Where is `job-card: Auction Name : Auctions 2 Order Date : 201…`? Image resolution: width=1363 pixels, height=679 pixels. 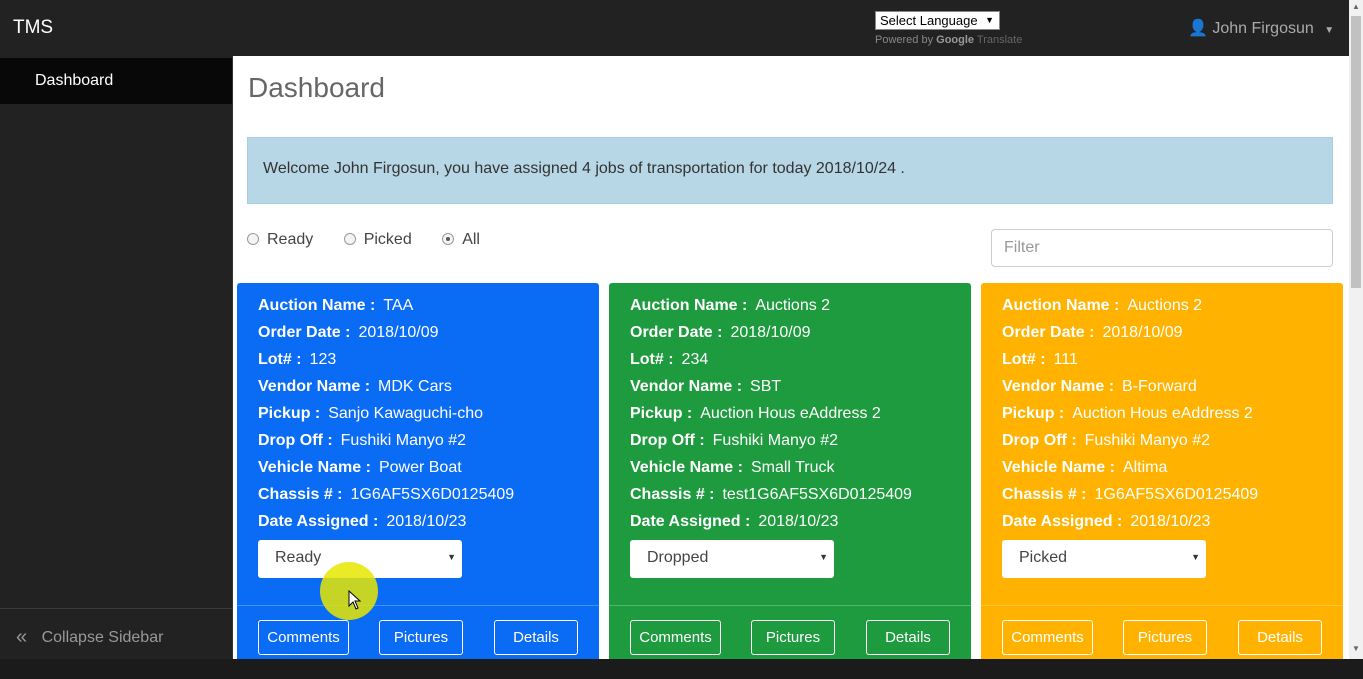 job-card: Auction Name : Auctions 2 Order Date : 201… is located at coordinates (1162, 471).